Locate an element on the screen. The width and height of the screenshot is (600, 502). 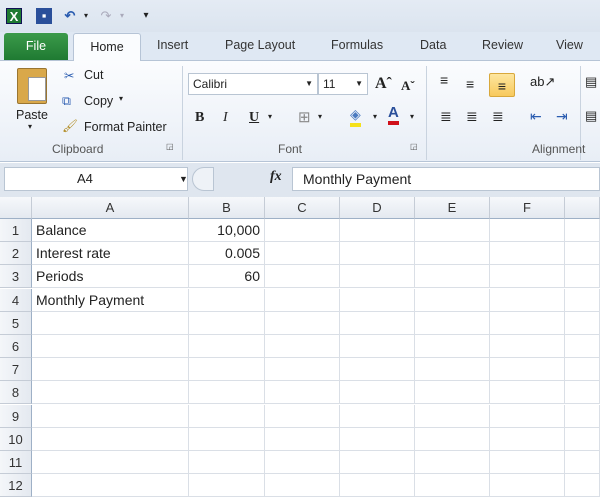
save-icon: ▪ is located at coordinates (44, 16).